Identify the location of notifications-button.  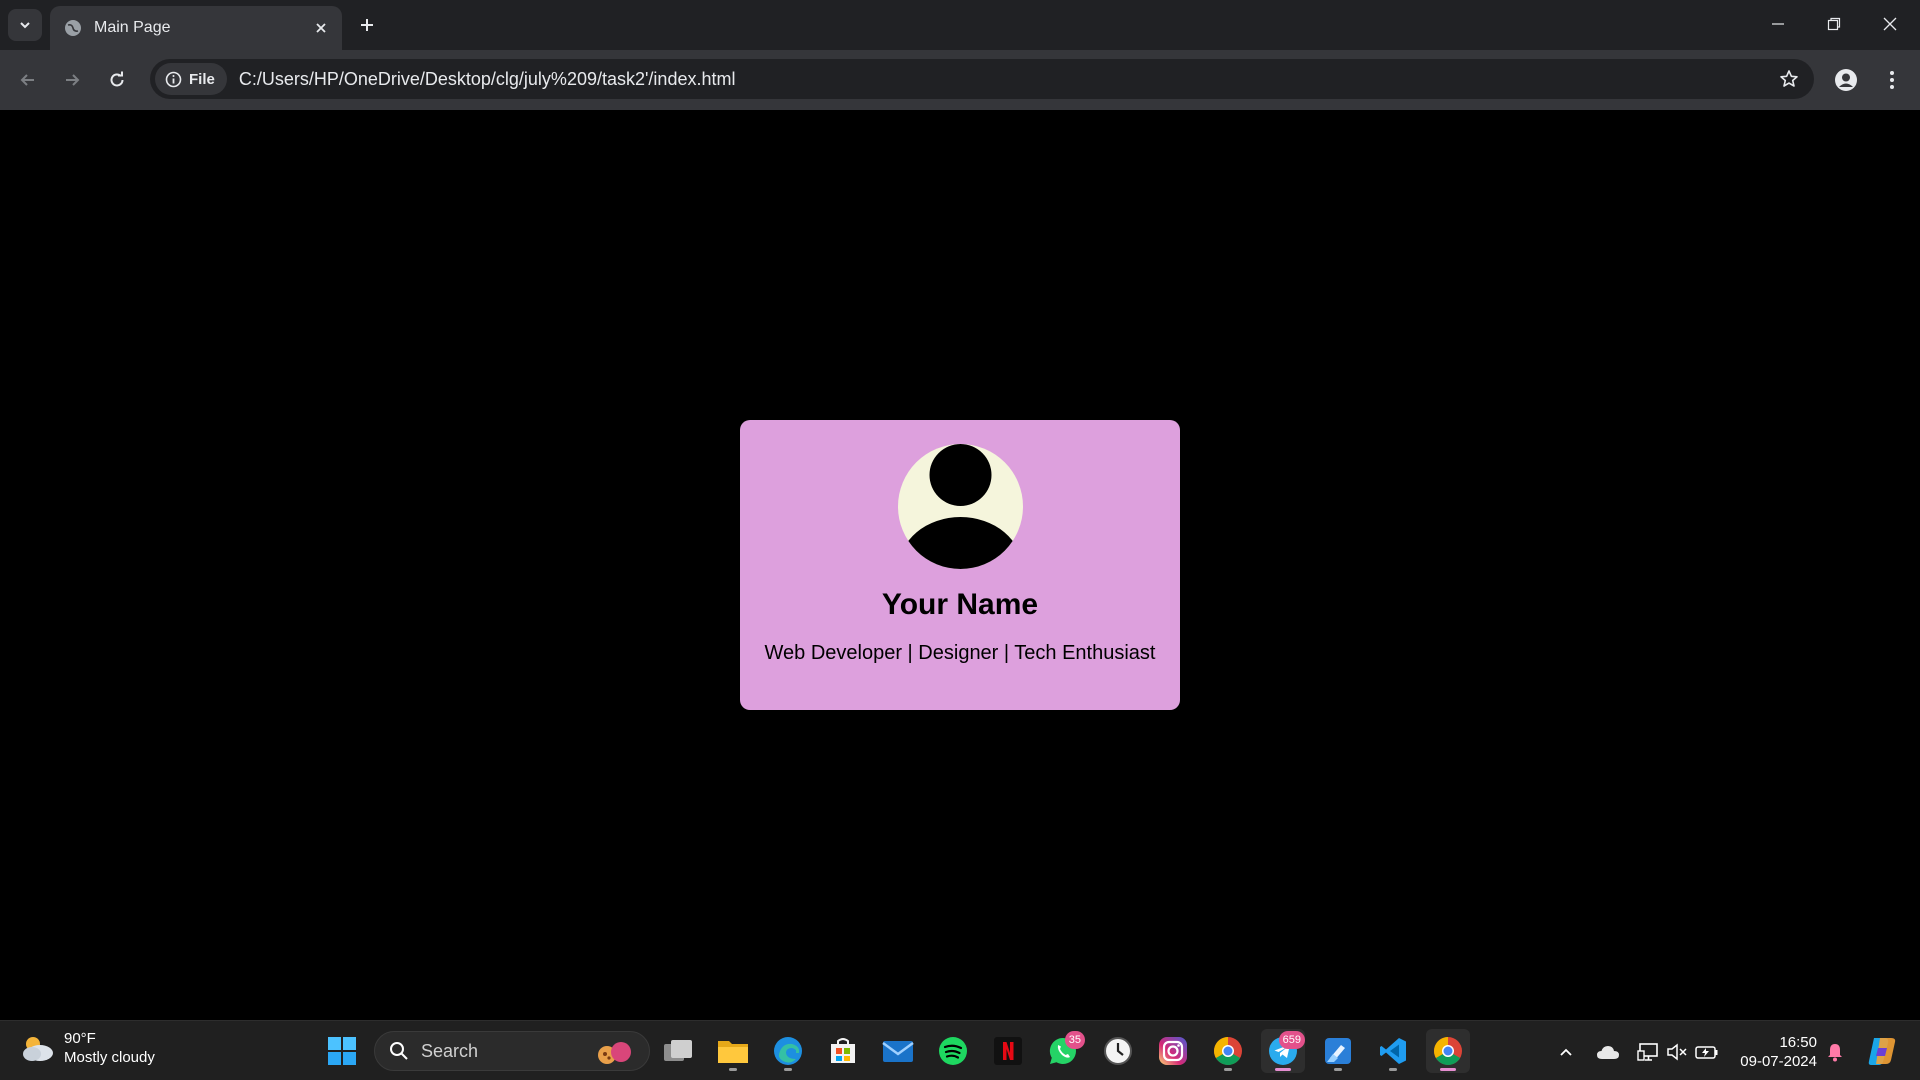
(1835, 1052).